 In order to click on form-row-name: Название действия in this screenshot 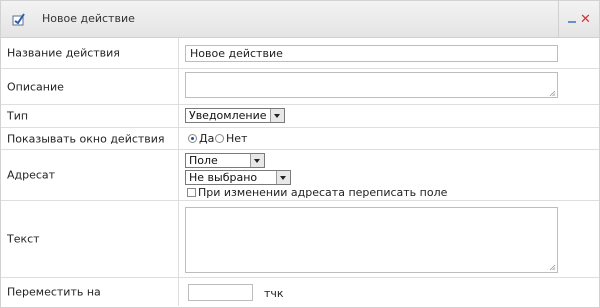, I will do `click(300, 53)`.